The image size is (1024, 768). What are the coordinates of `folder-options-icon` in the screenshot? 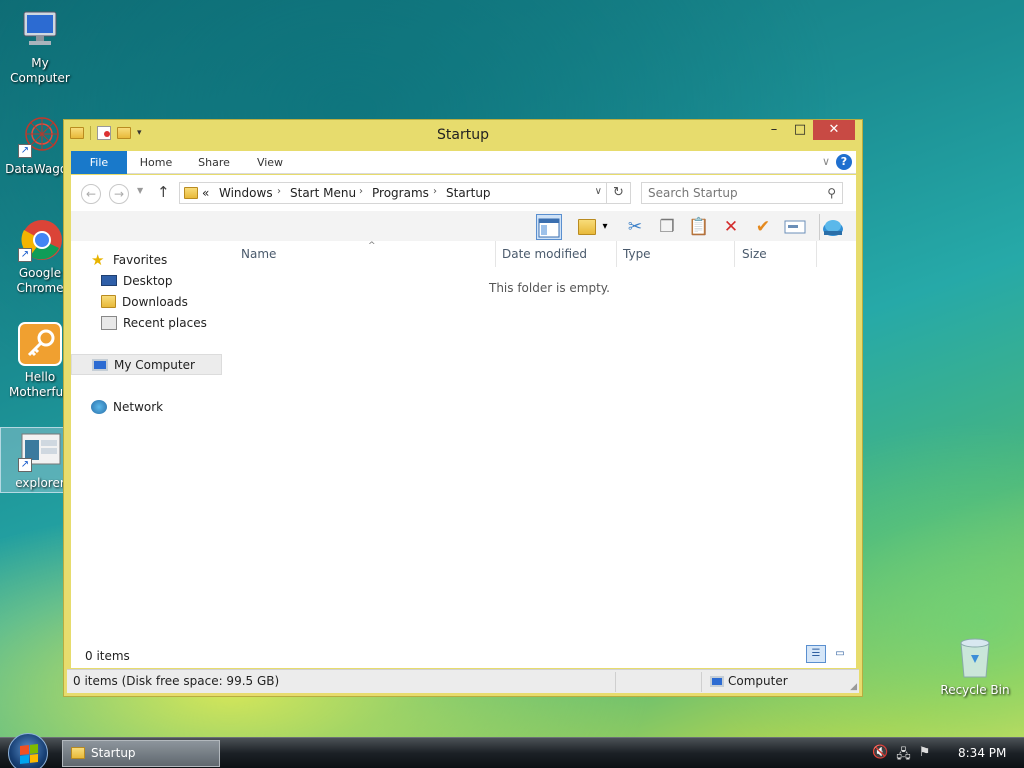 It's located at (587, 227).